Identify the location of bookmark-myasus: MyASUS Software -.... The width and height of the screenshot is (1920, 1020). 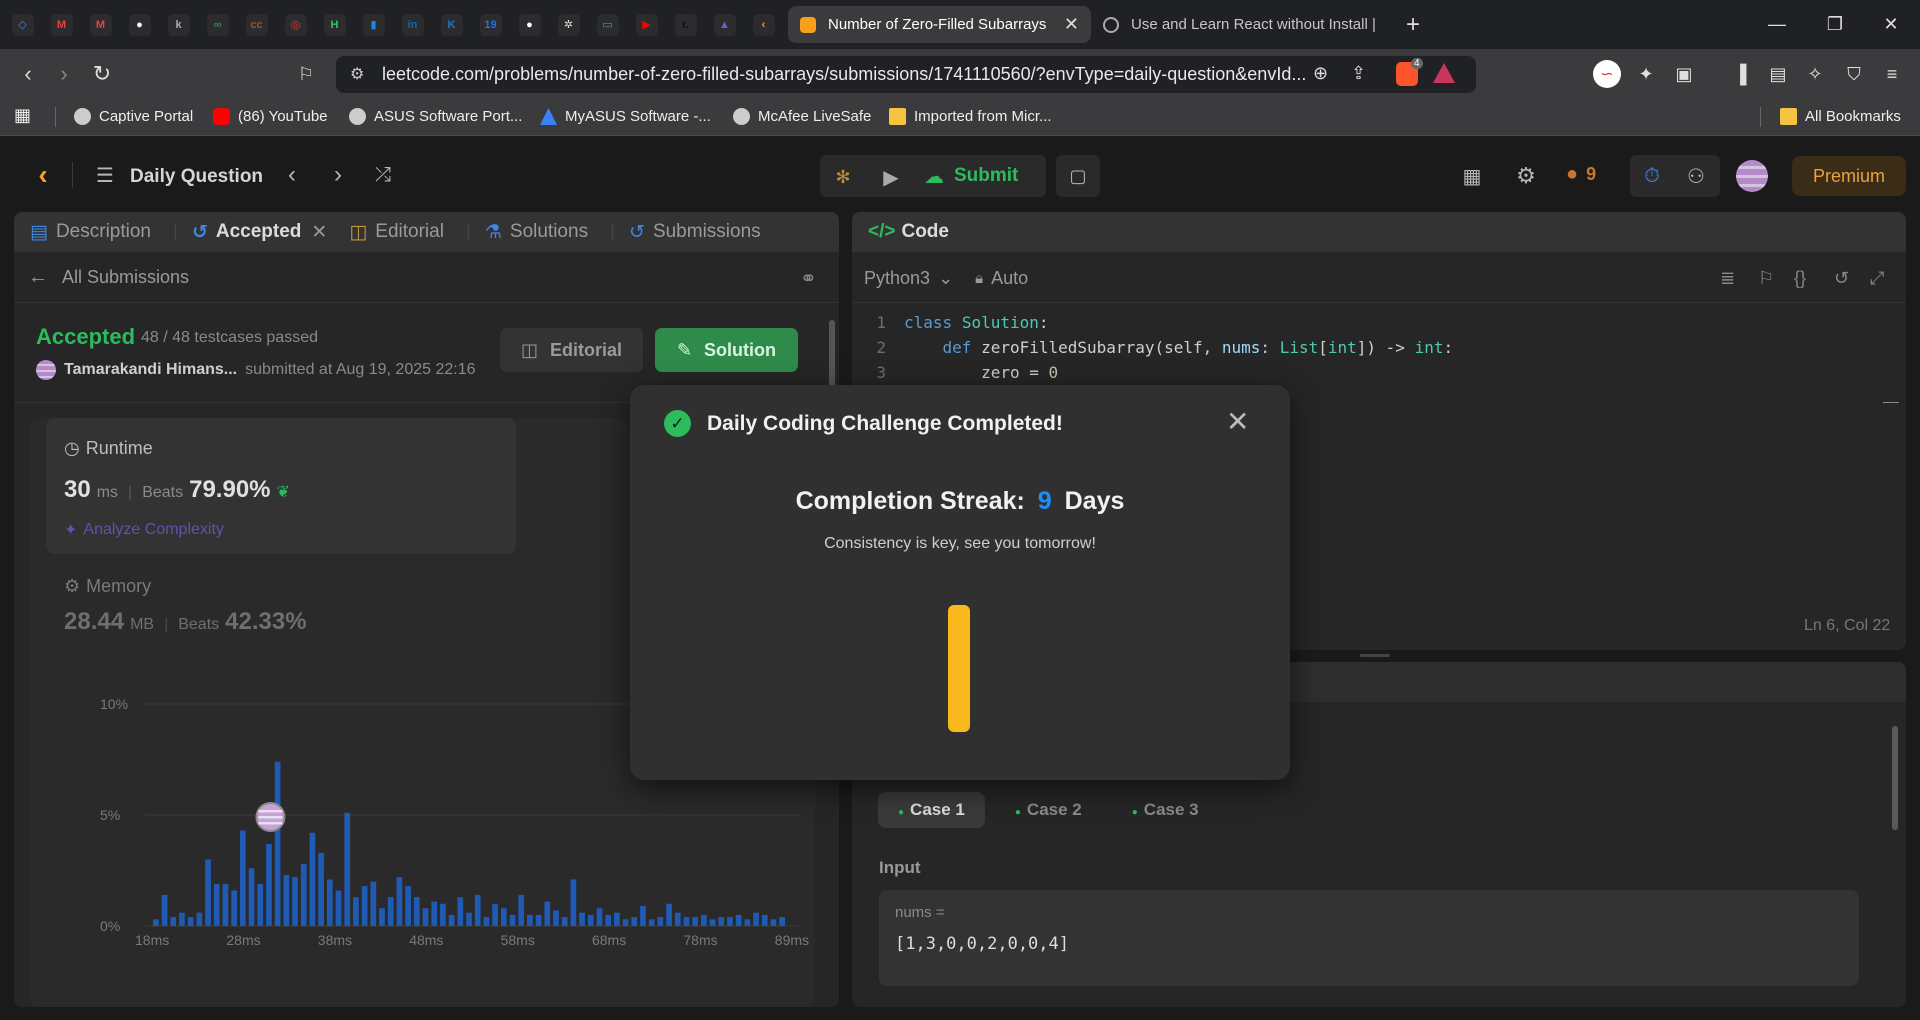
(625, 116).